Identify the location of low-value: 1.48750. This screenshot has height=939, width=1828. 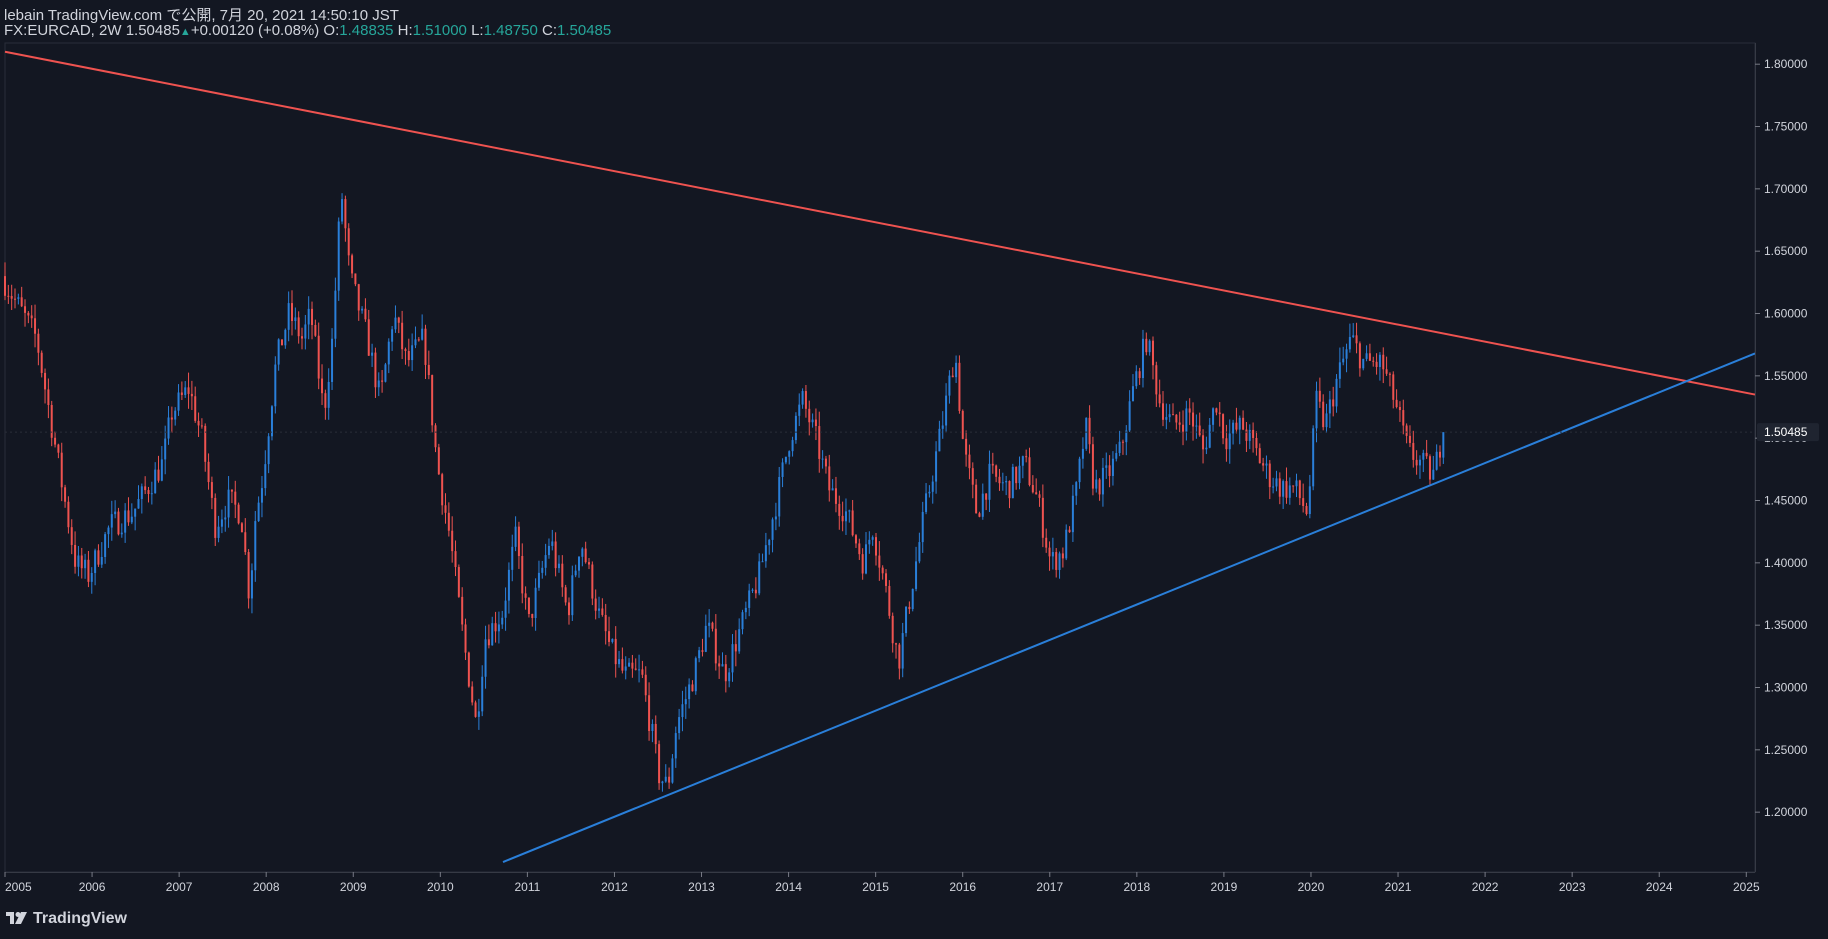
(510, 30).